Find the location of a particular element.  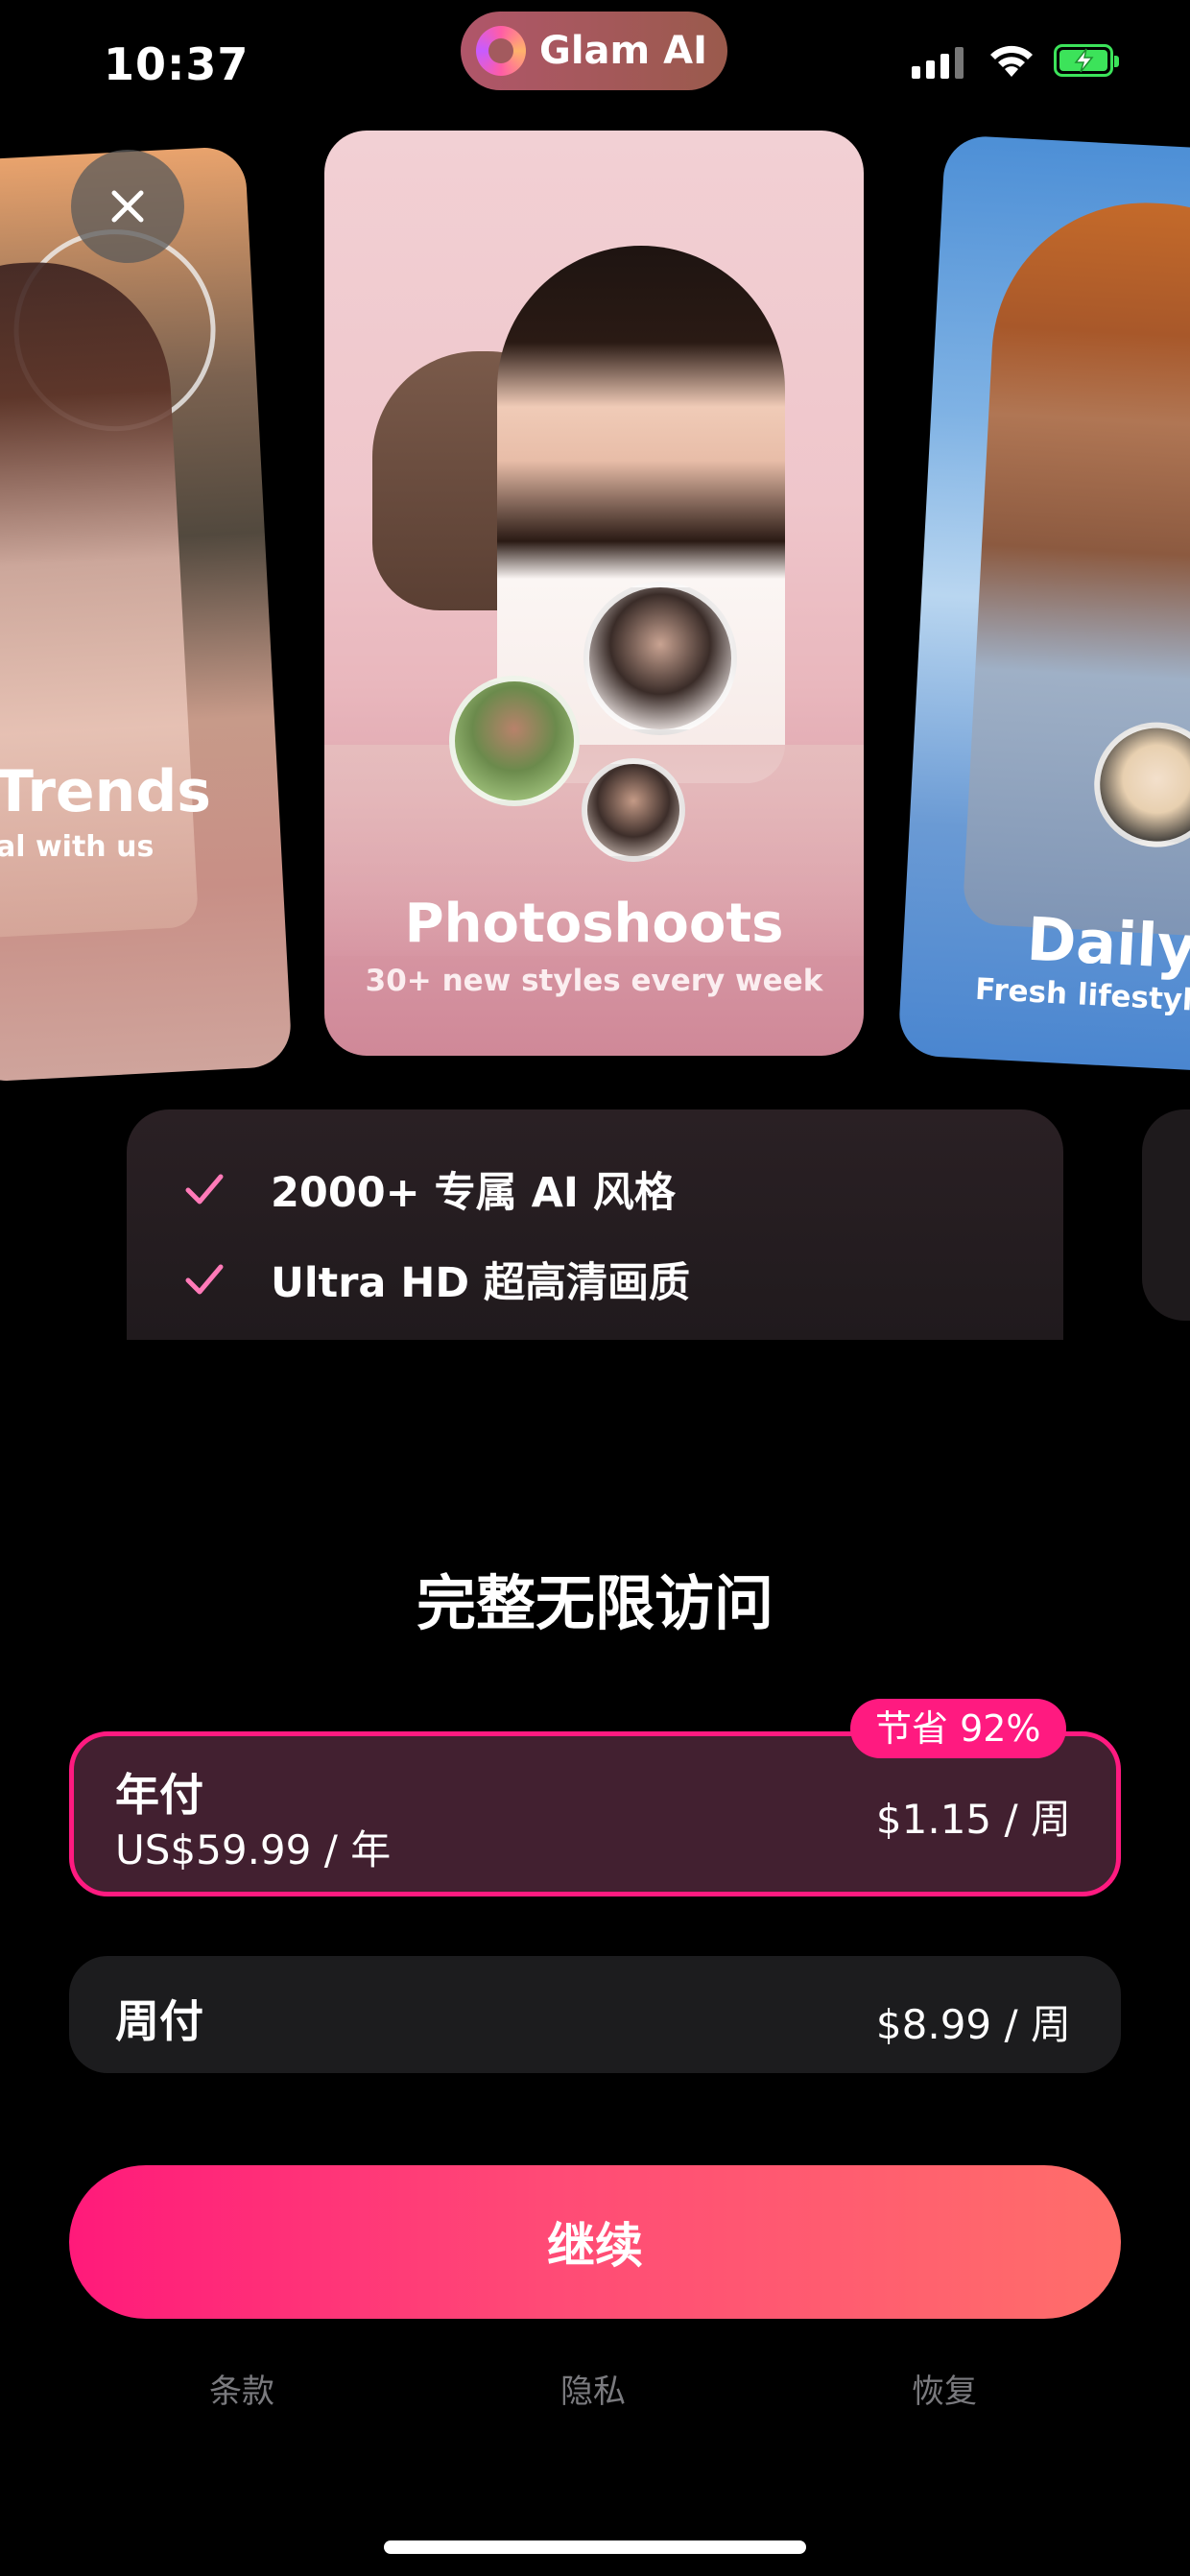

app-pill-title: Glam AI is located at coordinates (623, 51).